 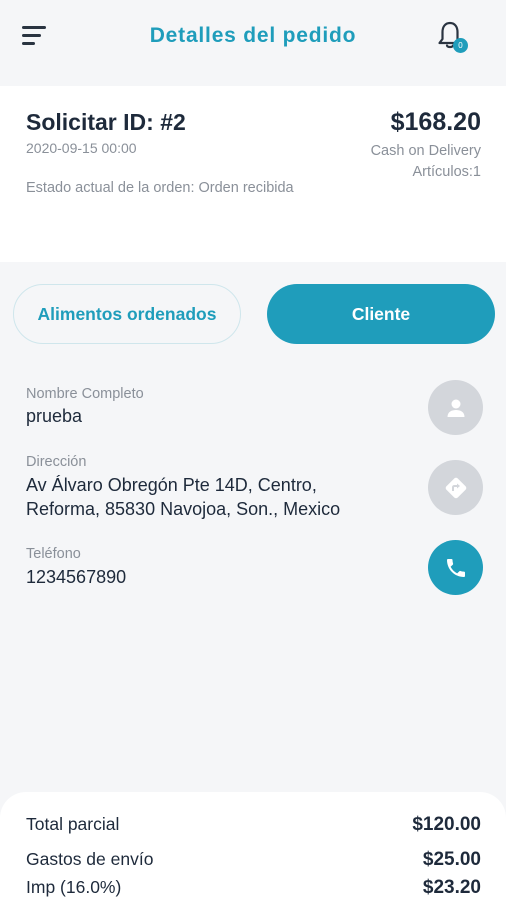 I want to click on address-line-2: Reforma, 85830 Navojoa, Son., Mexico, so click(x=183, y=509).